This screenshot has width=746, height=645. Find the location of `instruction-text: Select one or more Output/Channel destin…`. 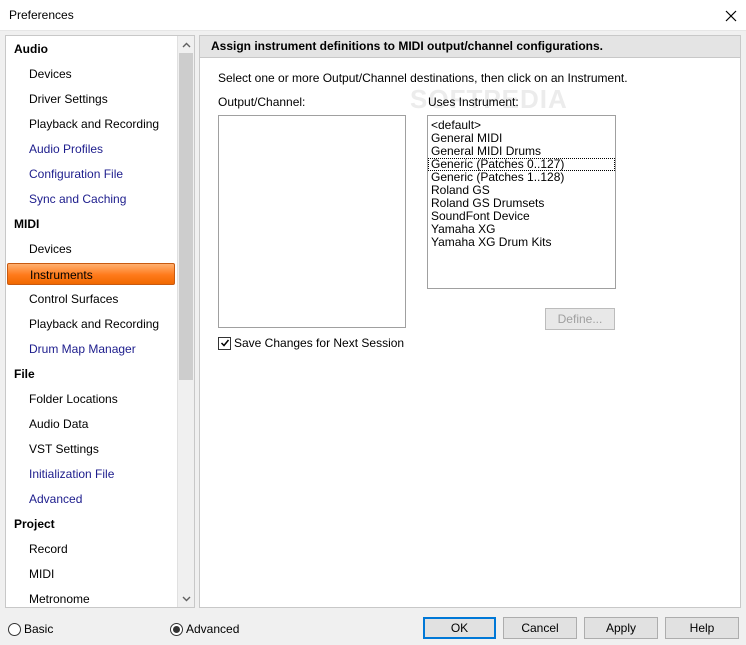

instruction-text: Select one or more Output/Channel destin… is located at coordinates (423, 78).